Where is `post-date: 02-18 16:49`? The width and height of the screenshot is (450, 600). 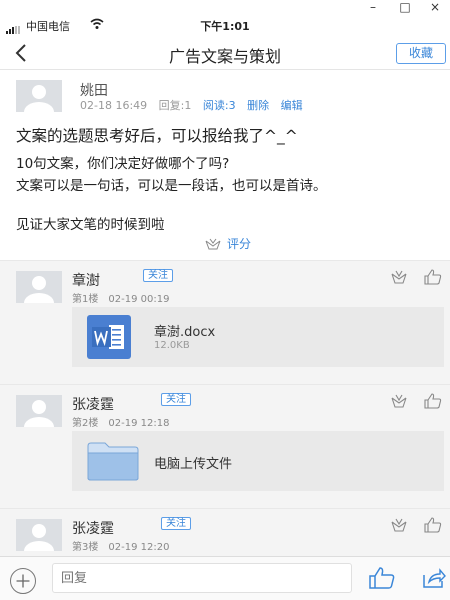
post-date: 02-18 16:49 is located at coordinates (114, 105).